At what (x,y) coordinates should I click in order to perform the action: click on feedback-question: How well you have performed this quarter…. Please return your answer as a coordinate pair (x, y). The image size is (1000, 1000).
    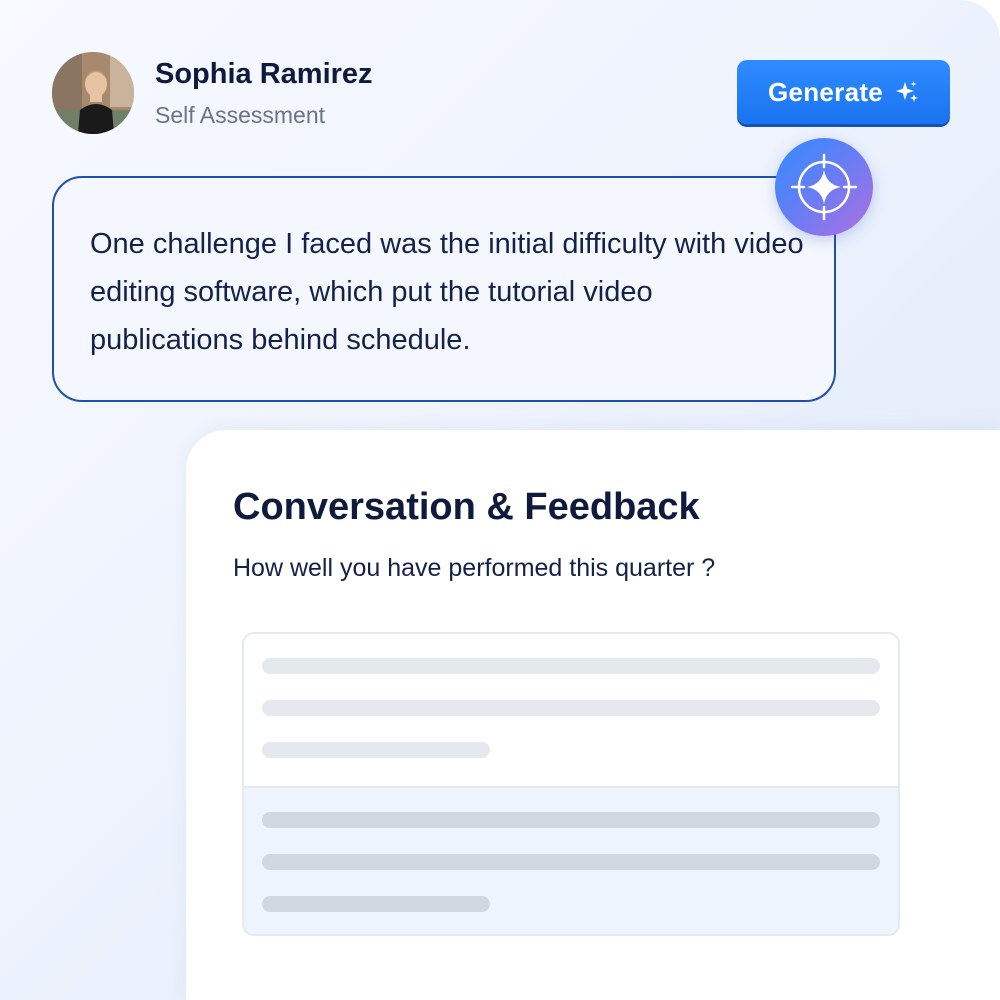
    Looking at the image, I should click on (474, 568).